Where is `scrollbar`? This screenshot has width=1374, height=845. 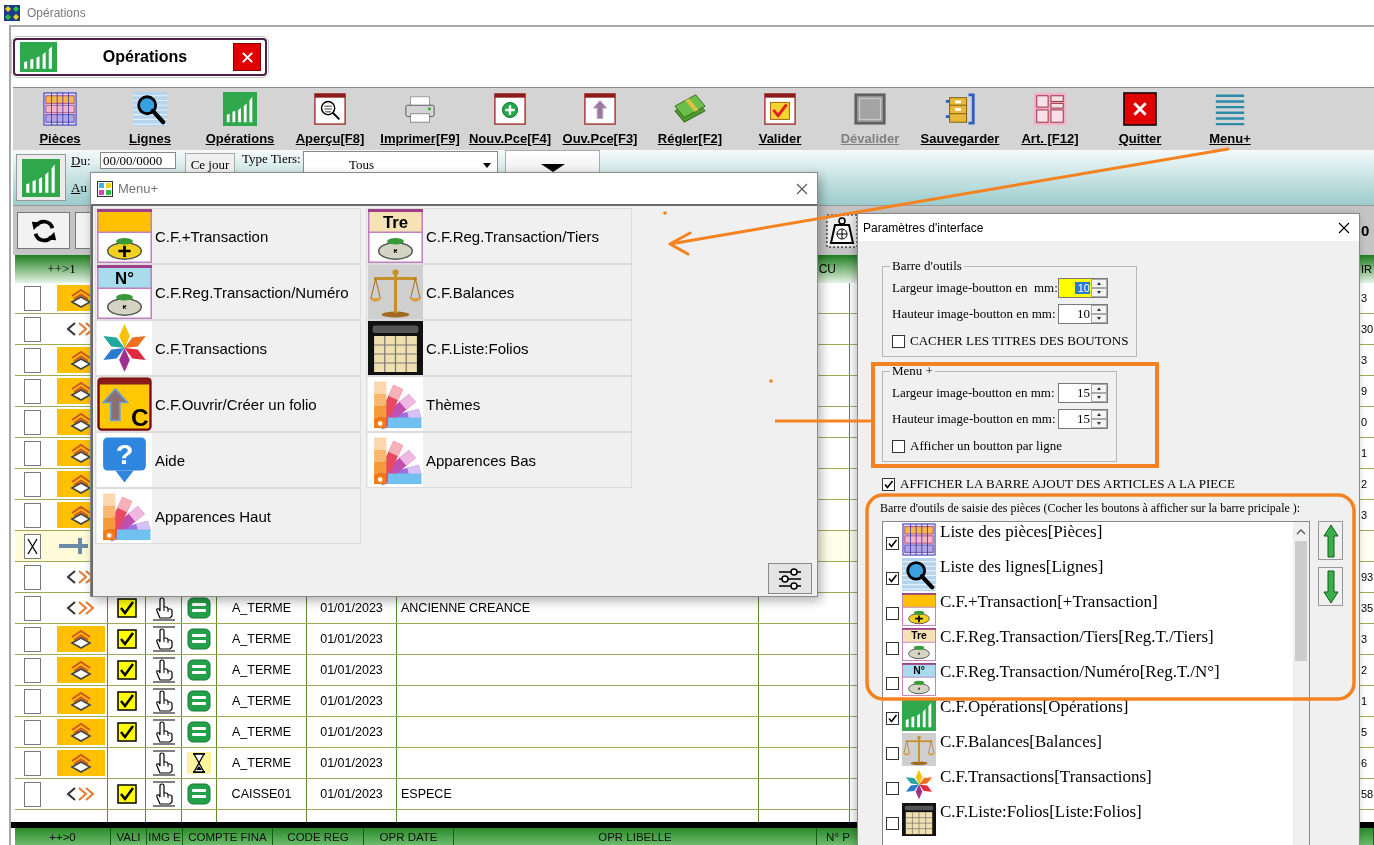 scrollbar is located at coordinates (1301, 683).